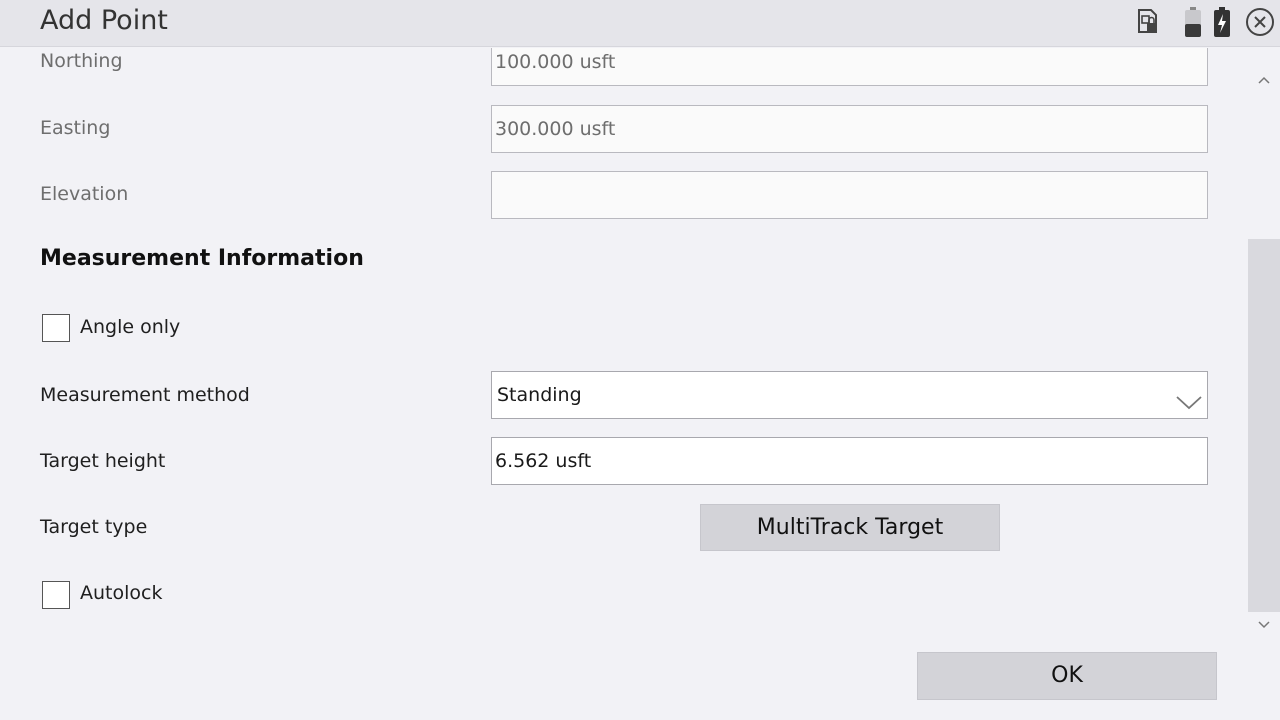 This screenshot has height=720, width=1280. What do you see at coordinates (640, 23) in the screenshot?
I see `title-bar: Add Point` at bounding box center [640, 23].